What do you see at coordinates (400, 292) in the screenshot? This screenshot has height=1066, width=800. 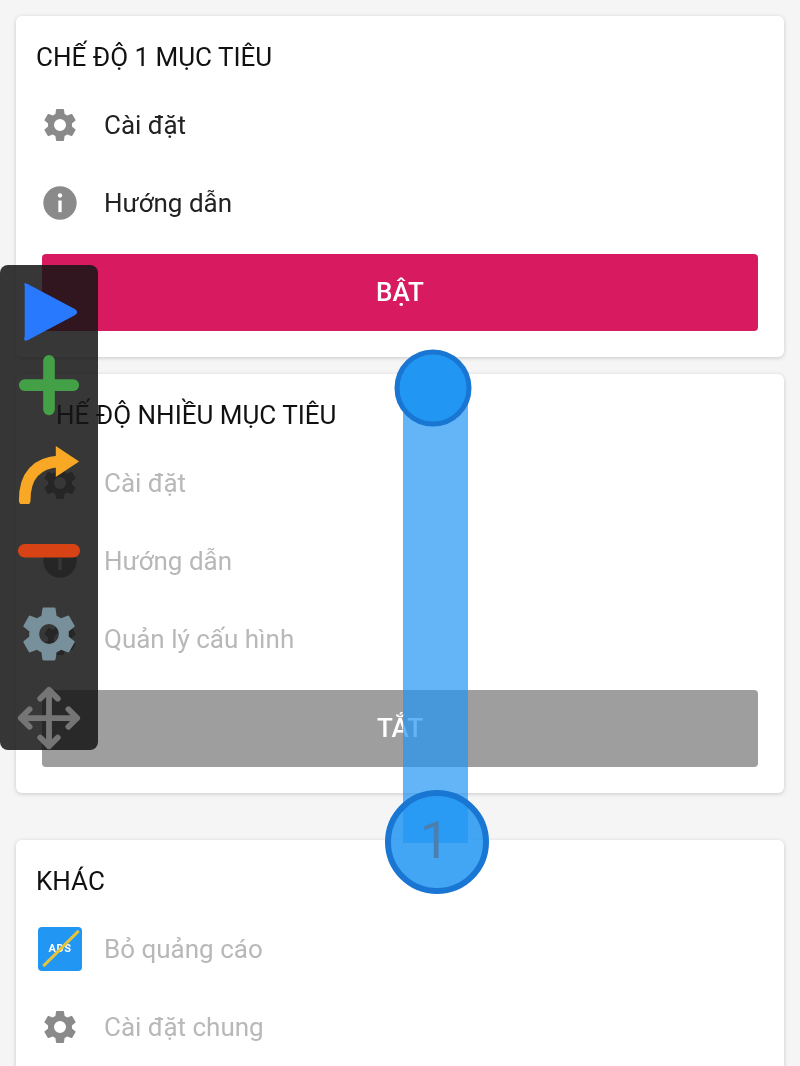 I see `toggle-button: BẬT` at bounding box center [400, 292].